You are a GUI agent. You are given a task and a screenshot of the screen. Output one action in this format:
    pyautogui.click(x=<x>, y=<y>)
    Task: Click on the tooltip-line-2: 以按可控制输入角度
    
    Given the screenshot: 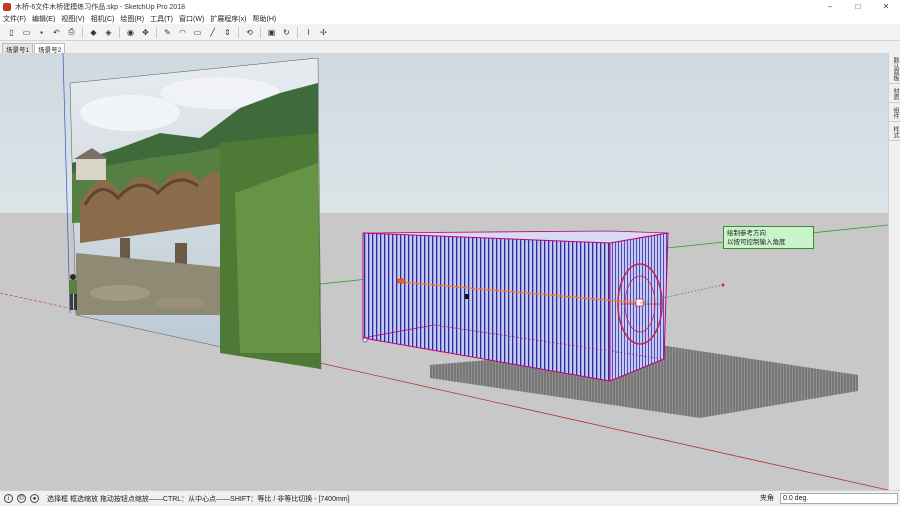 What is the action you would take?
    pyautogui.click(x=756, y=242)
    